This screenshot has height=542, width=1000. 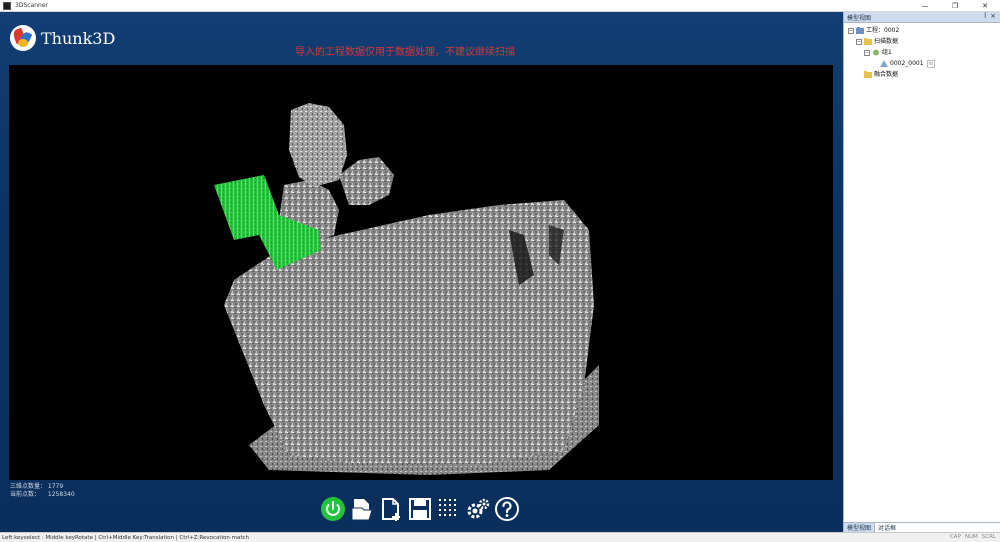 I want to click on restore-button: ❐, so click(x=955, y=6).